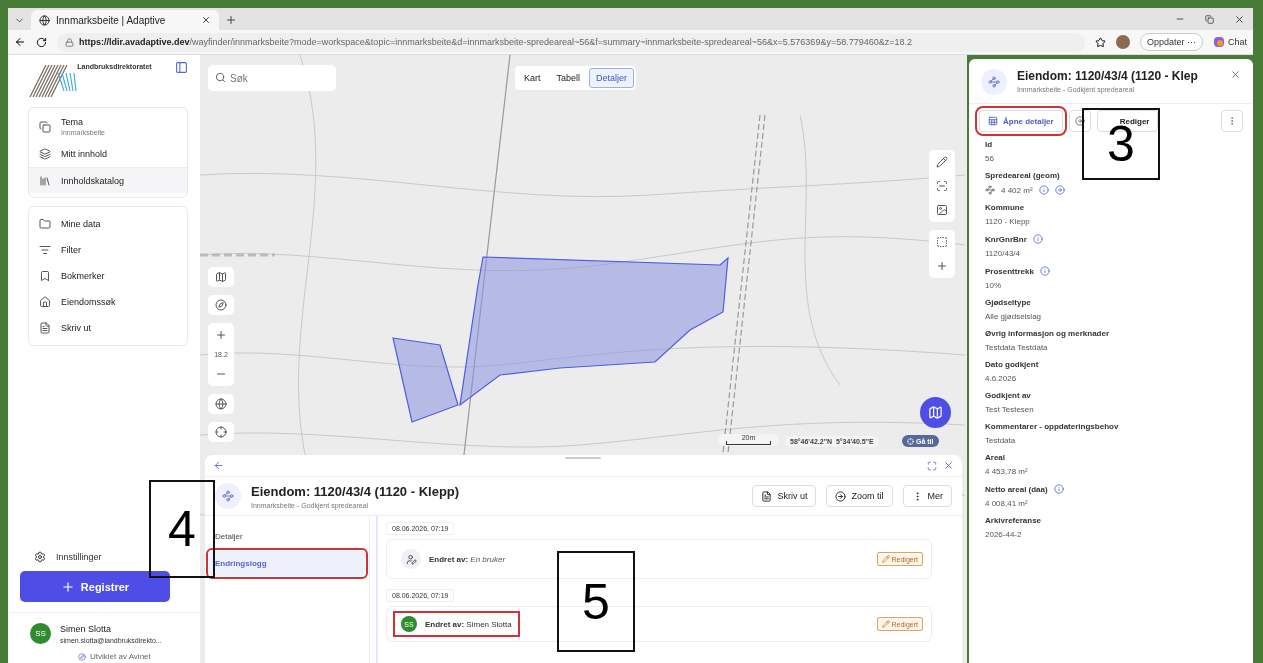  What do you see at coordinates (1010, 409) in the screenshot?
I see `field-value: Test Testesen` at bounding box center [1010, 409].